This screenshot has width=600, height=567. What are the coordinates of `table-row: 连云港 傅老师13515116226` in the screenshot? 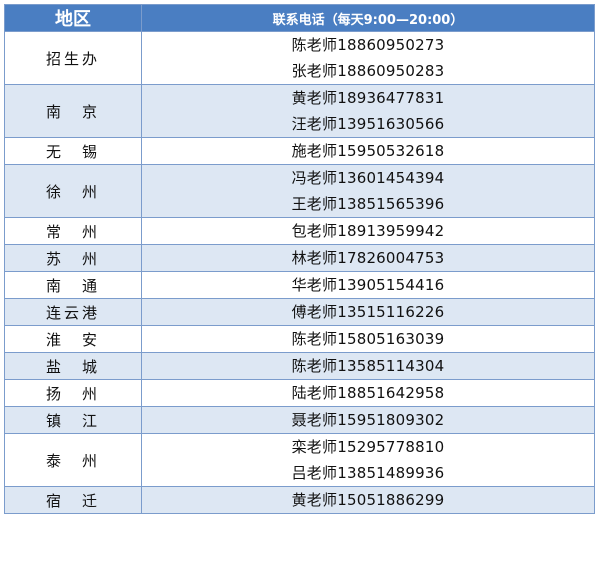 It's located at (299, 312).